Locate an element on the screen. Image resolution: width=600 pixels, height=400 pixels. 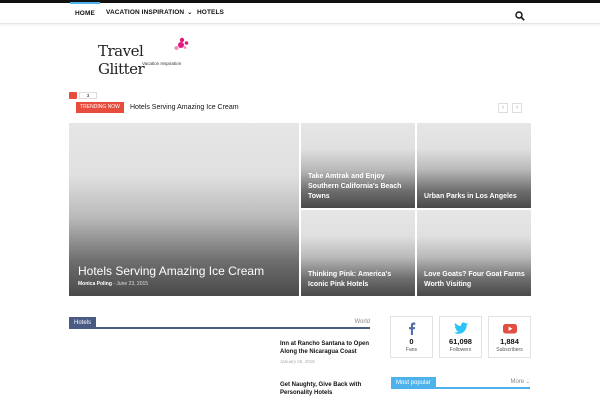
featured-big-title: Hotels Serving Amazing Ice Cream is located at coordinates (185, 271).